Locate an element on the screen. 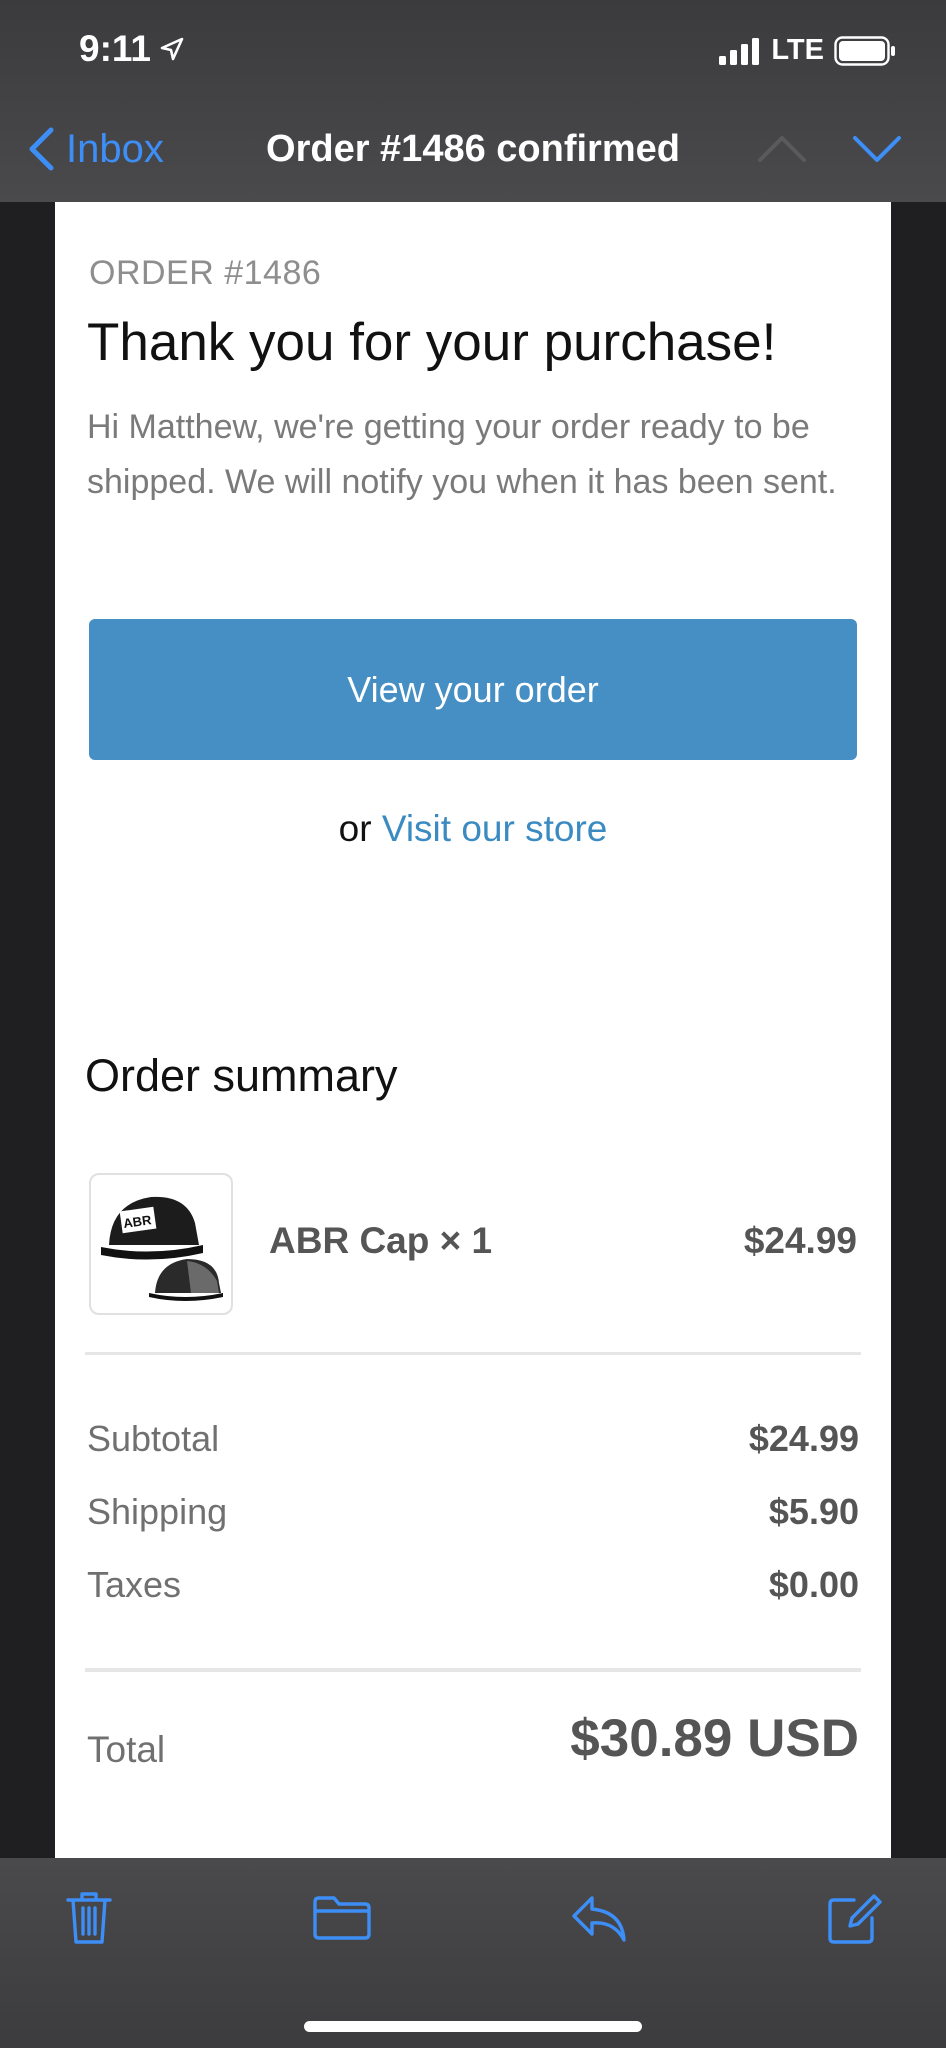 The image size is (946, 2048). subtotal-value: $24.99 is located at coordinates (803, 1438).